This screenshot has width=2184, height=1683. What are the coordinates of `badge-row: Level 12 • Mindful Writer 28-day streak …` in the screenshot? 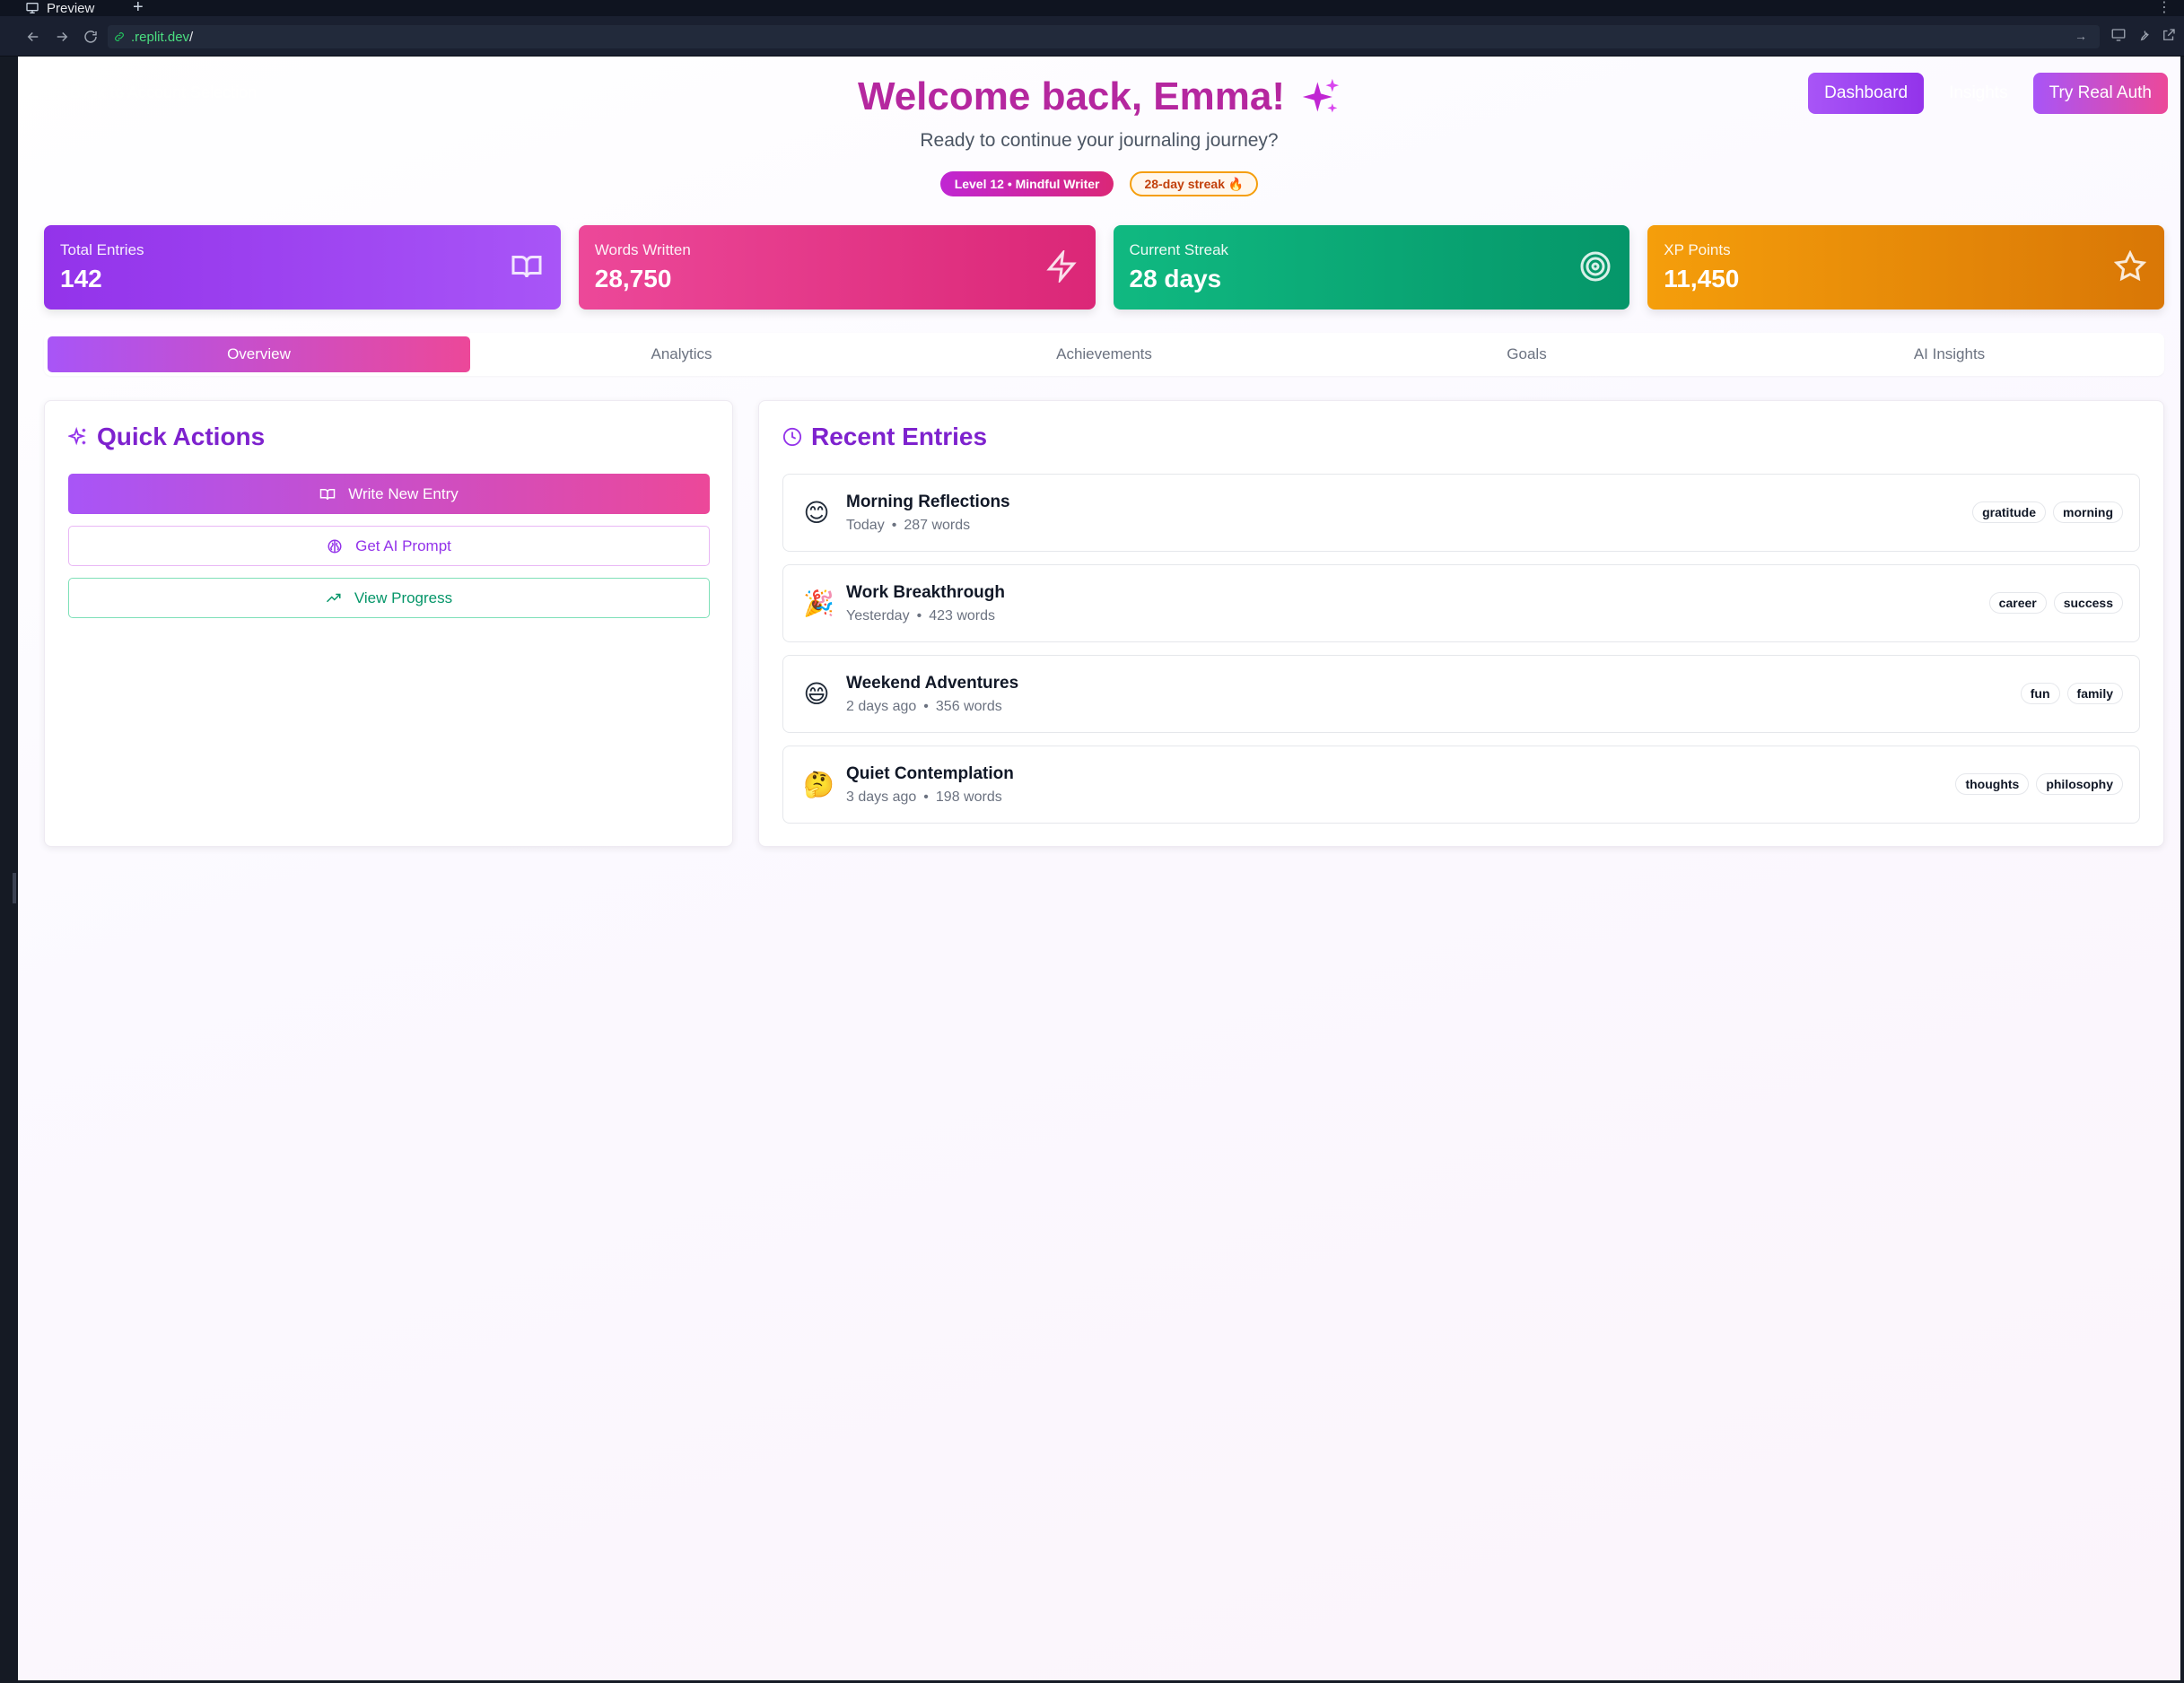 It's located at (1099, 183).